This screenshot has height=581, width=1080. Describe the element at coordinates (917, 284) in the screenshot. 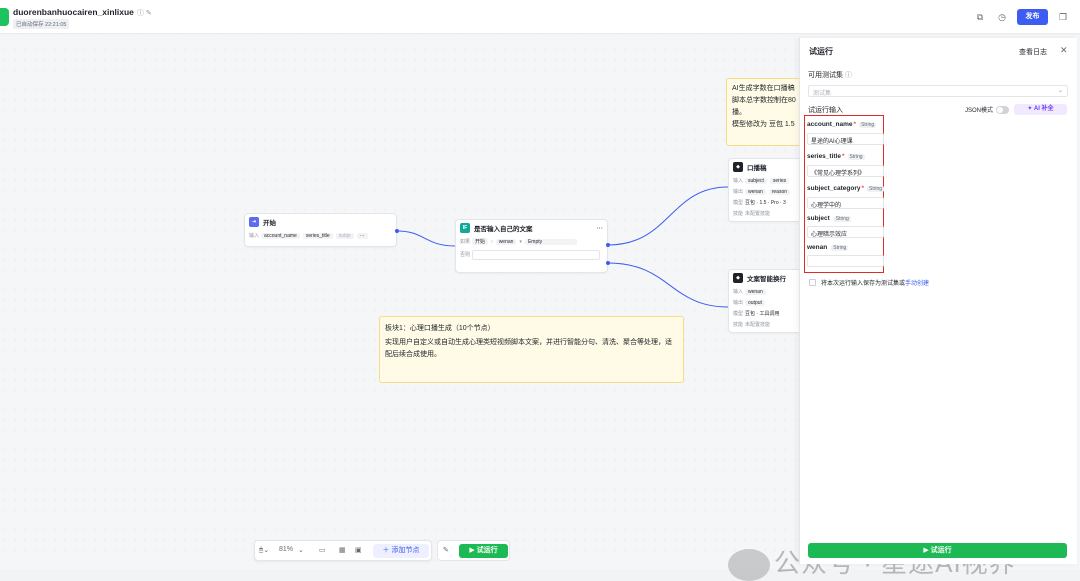

I see `manual-create-link: 手动创建` at that location.